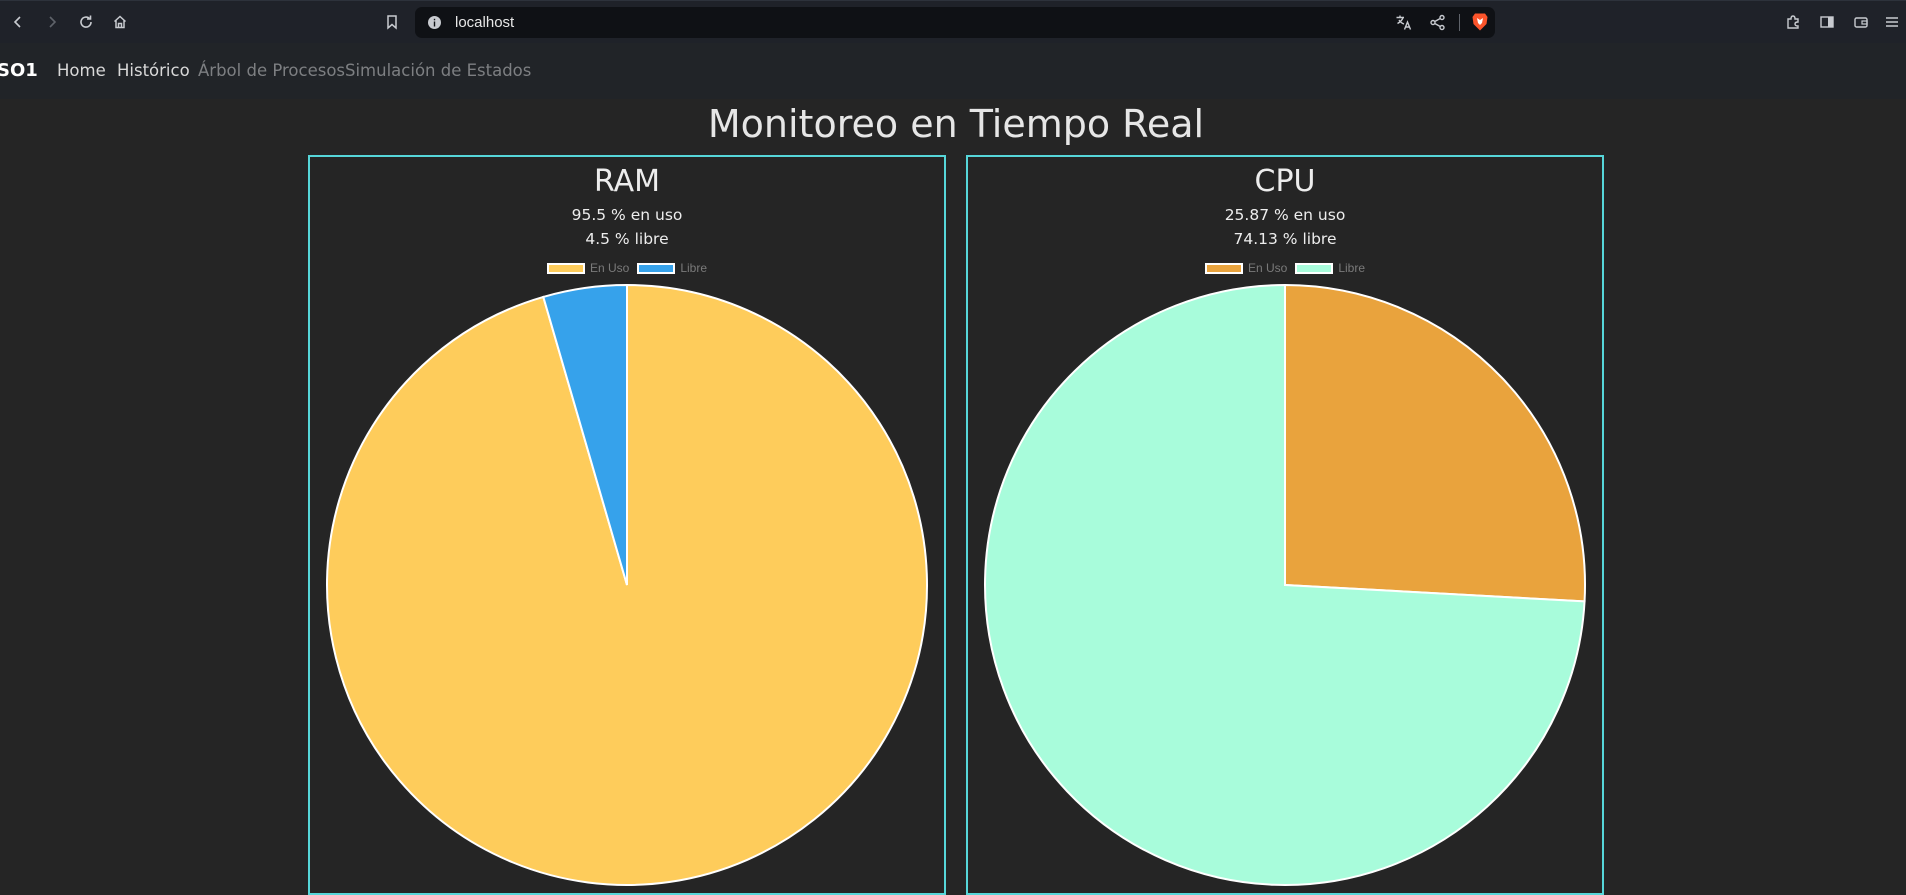  What do you see at coordinates (1480, 24) in the screenshot?
I see `brave-shield-icon` at bounding box center [1480, 24].